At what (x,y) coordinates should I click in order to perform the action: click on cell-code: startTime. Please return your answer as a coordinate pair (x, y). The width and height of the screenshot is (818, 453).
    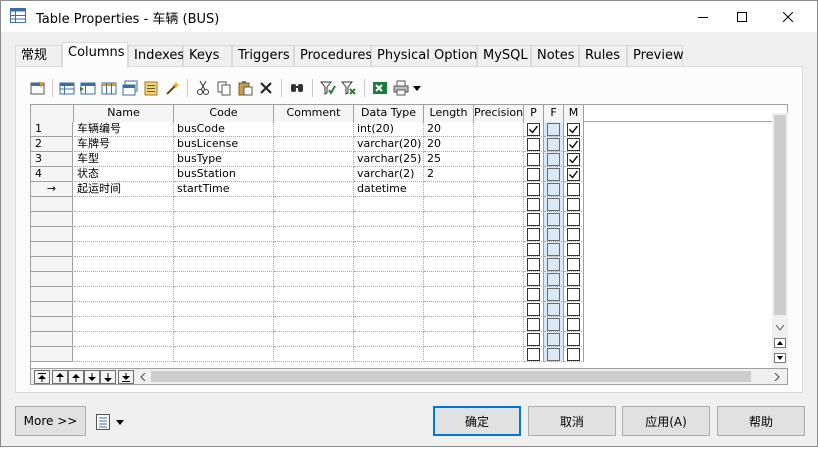
    Looking at the image, I should click on (224, 189).